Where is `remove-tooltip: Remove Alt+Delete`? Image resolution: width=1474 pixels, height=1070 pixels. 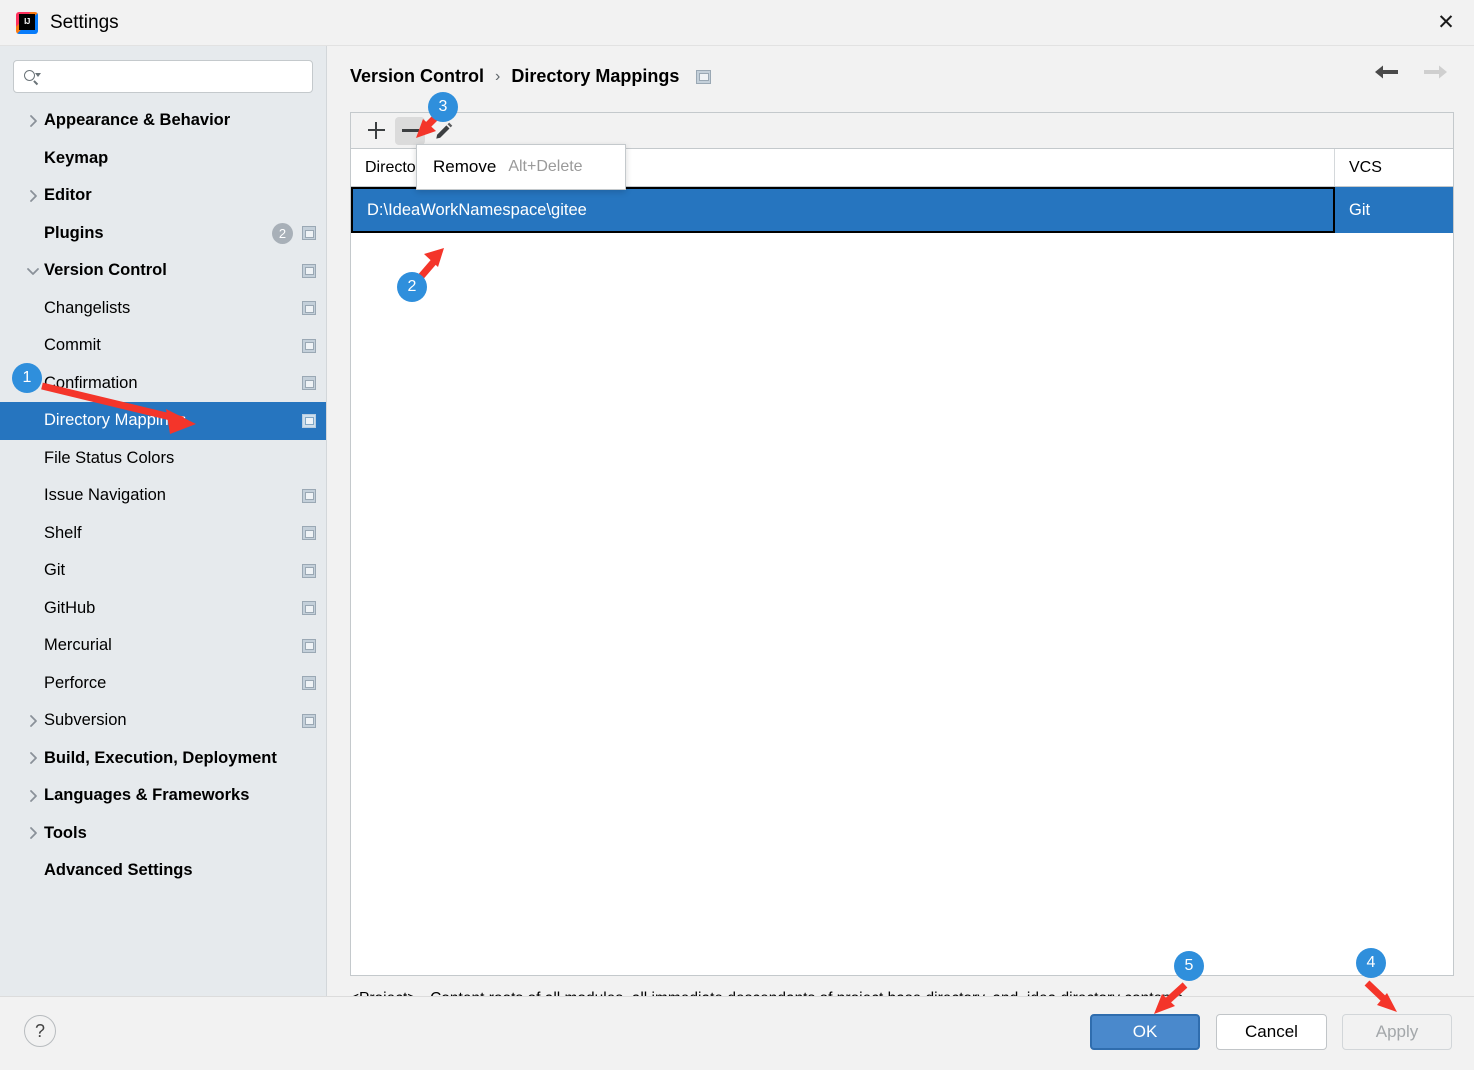 remove-tooltip: Remove Alt+Delete is located at coordinates (521, 167).